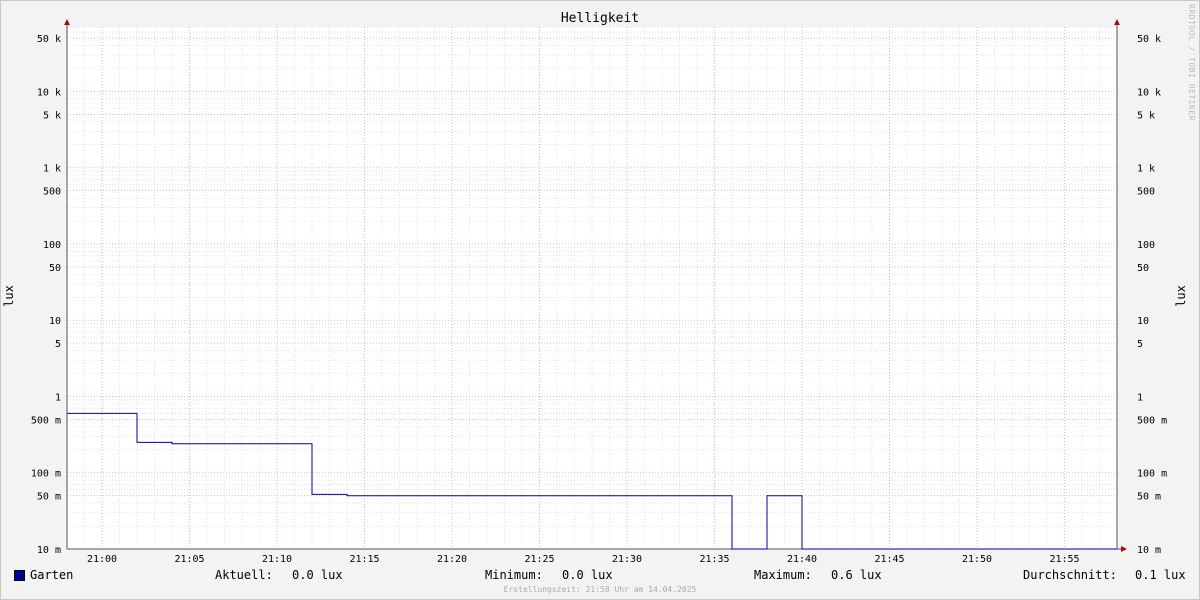  Describe the element at coordinates (52, 169) in the screenshot. I see `y-tick-label-left: 1 k` at that location.